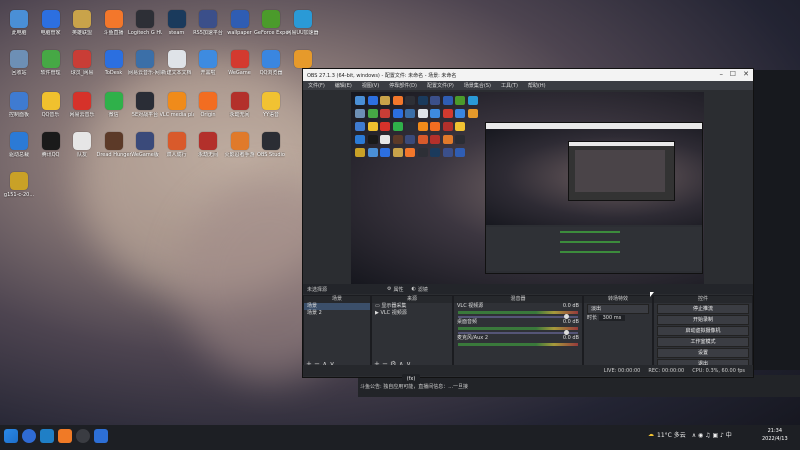  Describe the element at coordinates (612, 318) in the screenshot. I see `duration-input: 300 ms` at that location.